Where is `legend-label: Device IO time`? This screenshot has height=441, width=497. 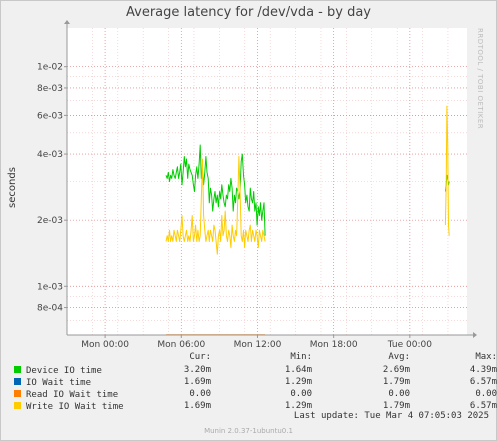
legend-label: Device IO time is located at coordinates (64, 371).